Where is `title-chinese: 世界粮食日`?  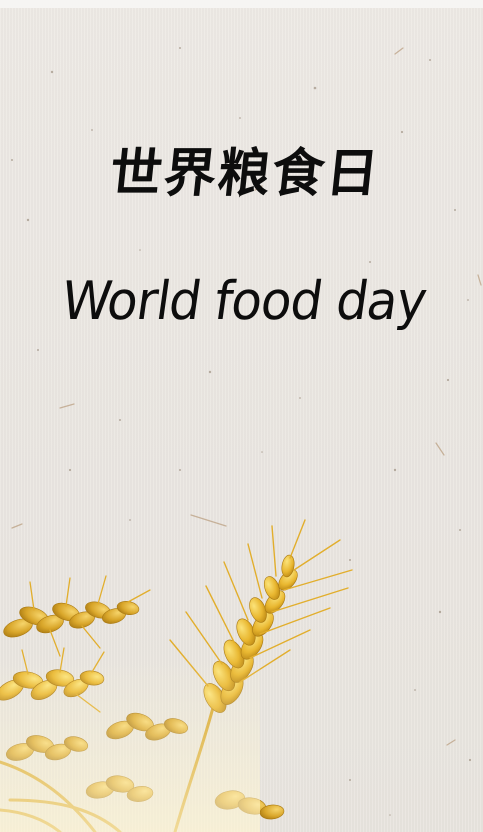 title-chinese: 世界粮食日 is located at coordinates (245, 173).